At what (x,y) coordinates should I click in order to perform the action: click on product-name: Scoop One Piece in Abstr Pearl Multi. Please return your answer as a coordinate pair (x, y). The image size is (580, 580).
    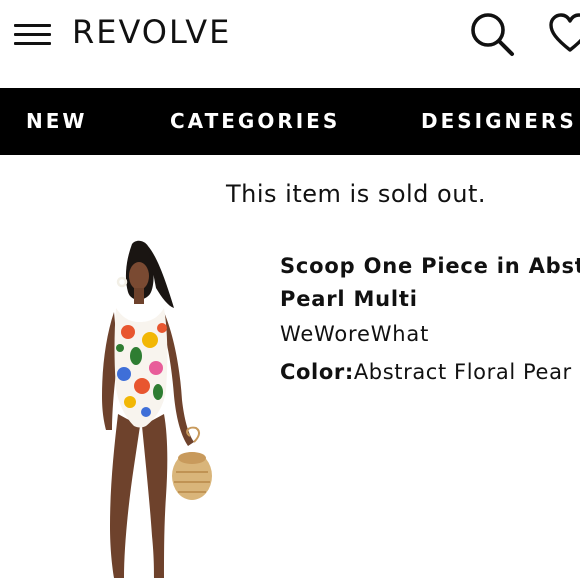
    Looking at the image, I should click on (430, 283).